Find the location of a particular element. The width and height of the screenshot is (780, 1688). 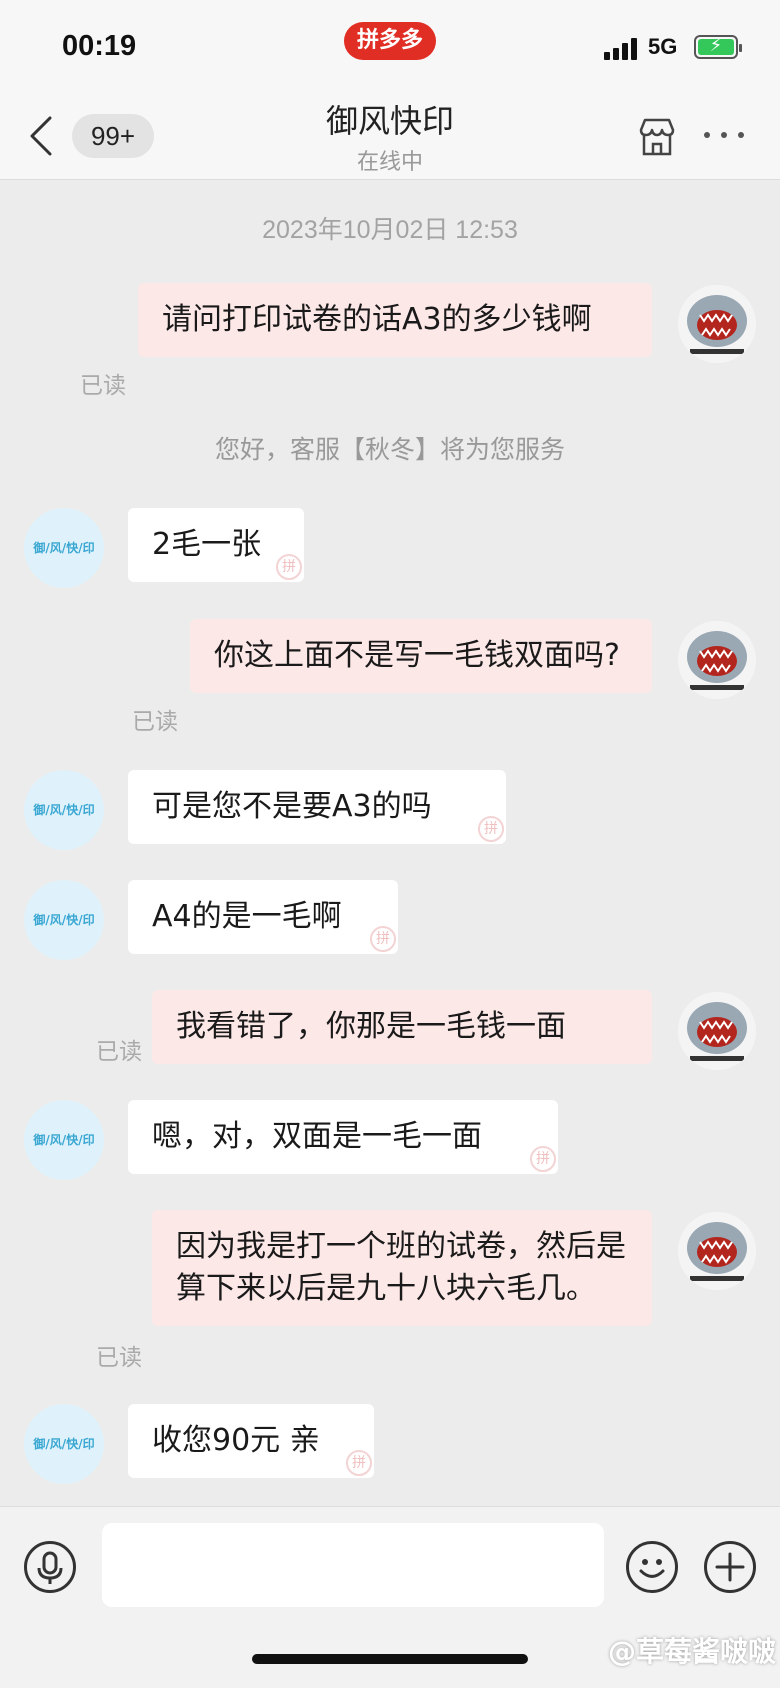

watermark: @草莓酱啵啵 is located at coordinates (691, 1651).